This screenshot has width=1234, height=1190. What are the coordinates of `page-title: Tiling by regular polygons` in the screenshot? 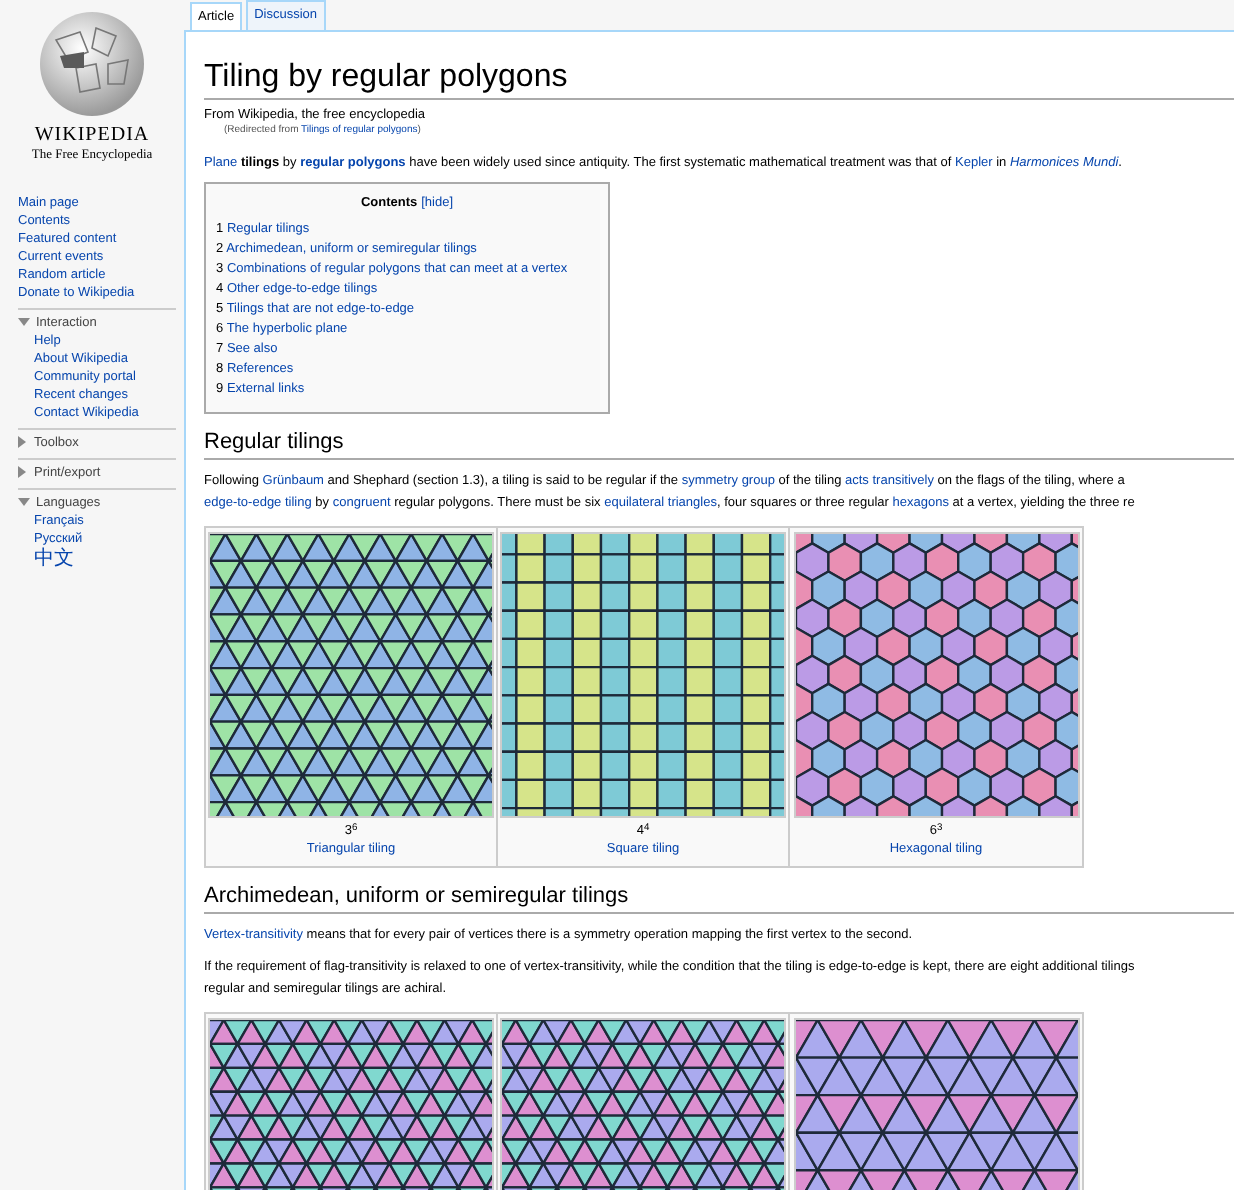 It's located at (719, 80).